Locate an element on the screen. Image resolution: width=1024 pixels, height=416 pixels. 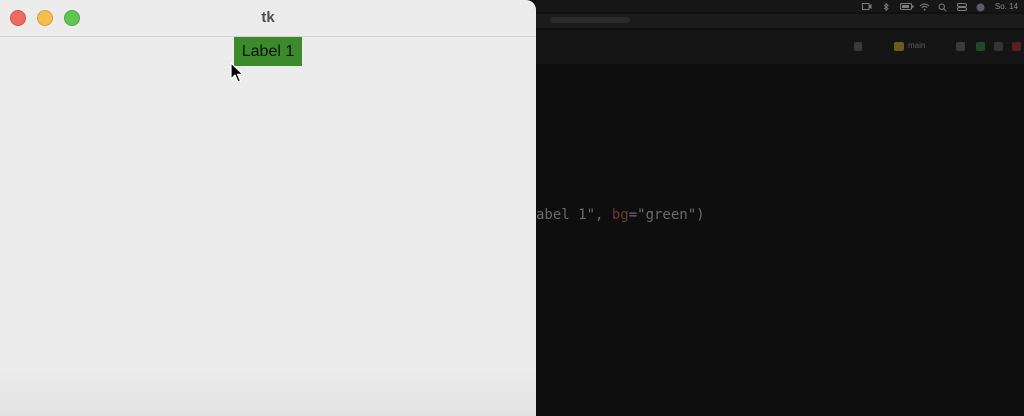
bluetooth-icon is located at coordinates (886, 6).